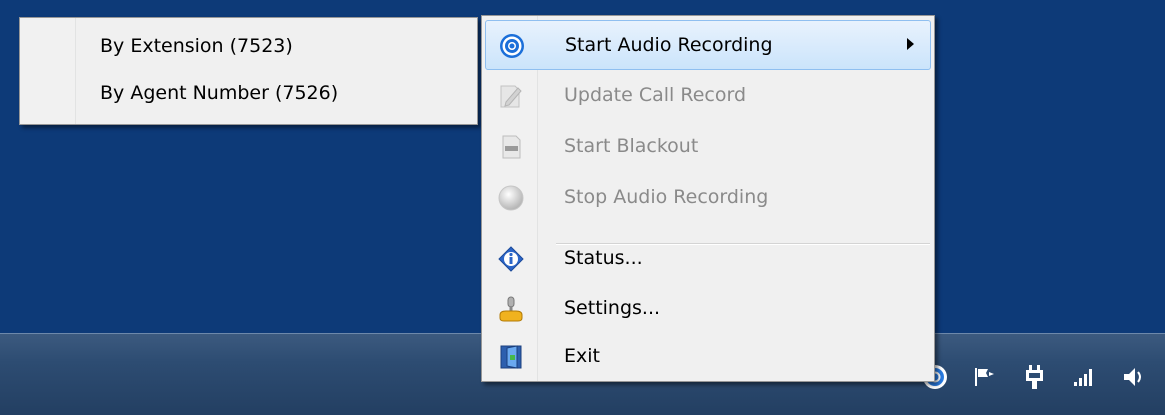 The height and width of the screenshot is (415, 1165). I want to click on submenu-arrow-icon, so click(910, 44).